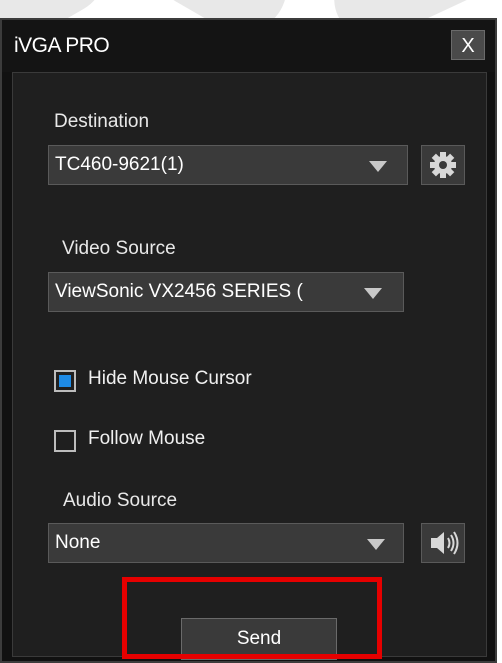 This screenshot has width=502, height=663. I want to click on video-source-label: Video Source, so click(119, 248).